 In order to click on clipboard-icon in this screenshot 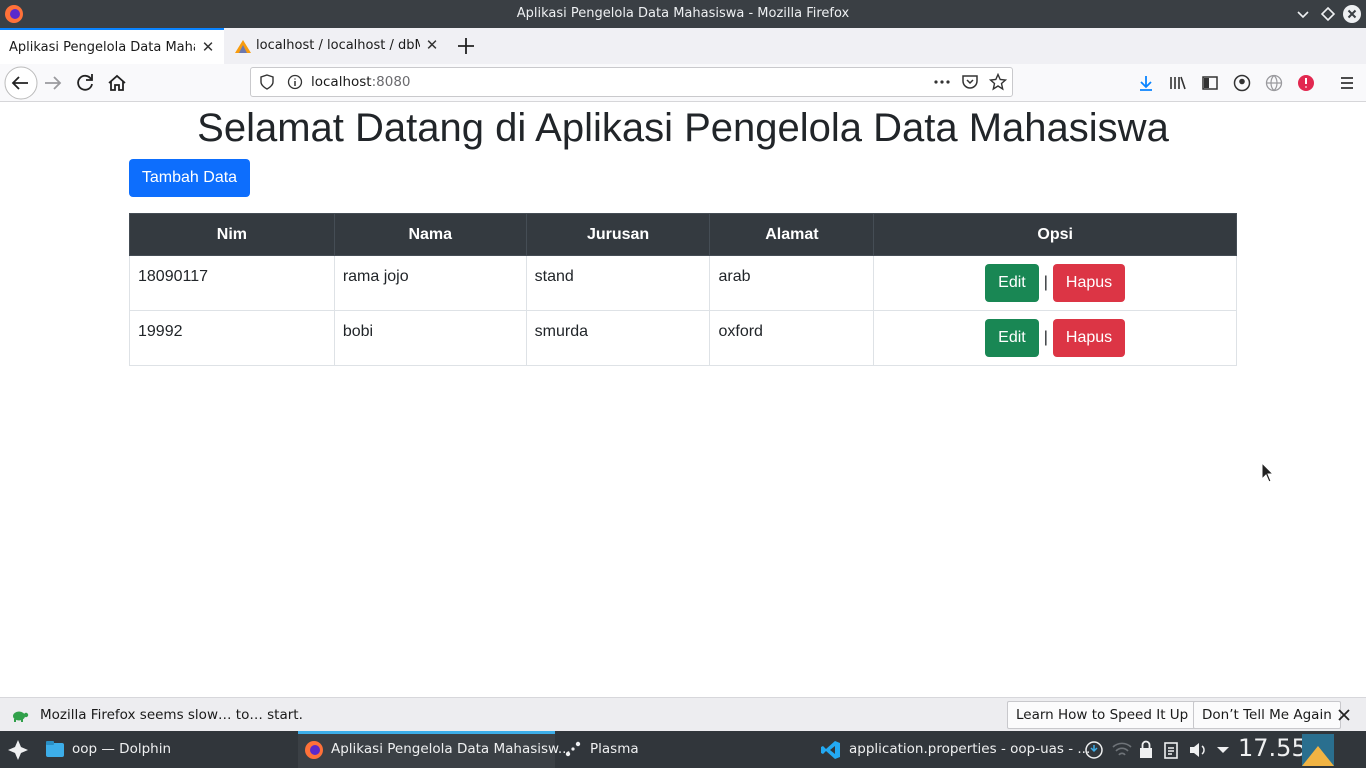, I will do `click(1171, 750)`.